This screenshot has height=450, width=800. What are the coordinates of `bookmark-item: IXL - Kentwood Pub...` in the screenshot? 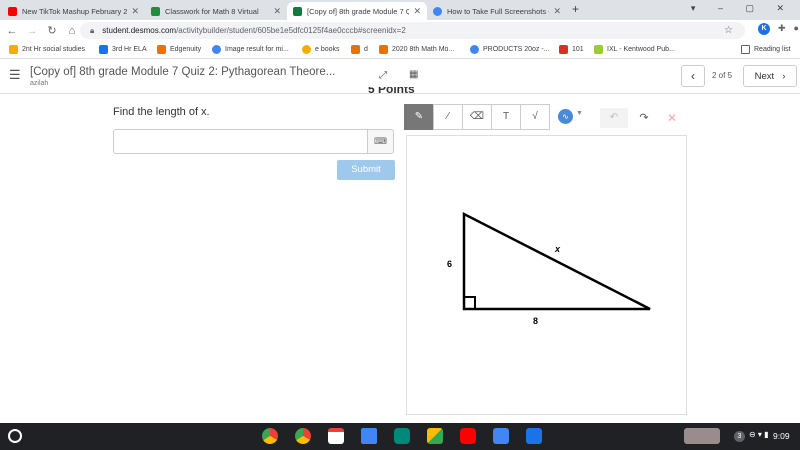 It's located at (634, 49).